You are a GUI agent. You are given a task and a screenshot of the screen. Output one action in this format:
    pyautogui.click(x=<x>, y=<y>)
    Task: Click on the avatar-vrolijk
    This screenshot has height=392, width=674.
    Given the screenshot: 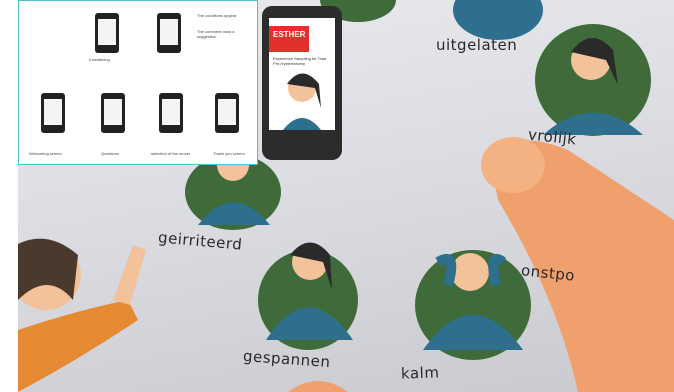 What is the action you would take?
    pyautogui.click(x=593, y=80)
    